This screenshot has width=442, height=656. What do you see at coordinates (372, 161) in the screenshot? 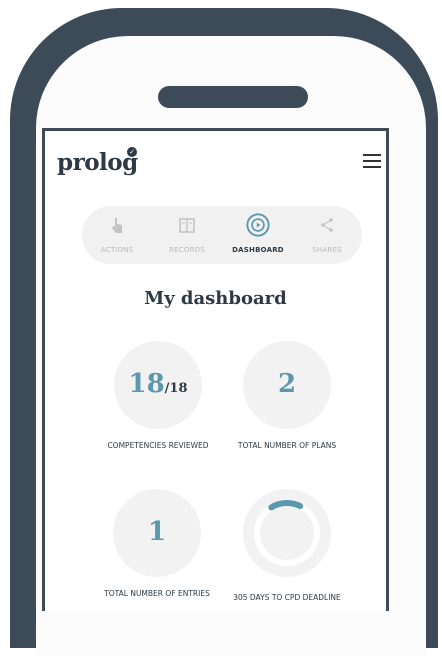
I see `hamburger-menu-icon` at bounding box center [372, 161].